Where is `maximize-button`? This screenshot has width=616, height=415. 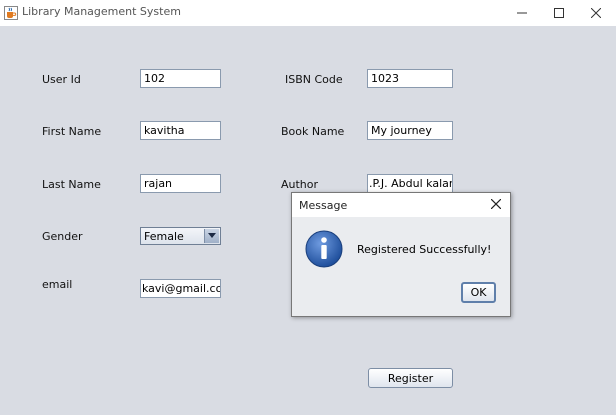 maximize-button is located at coordinates (559, 13).